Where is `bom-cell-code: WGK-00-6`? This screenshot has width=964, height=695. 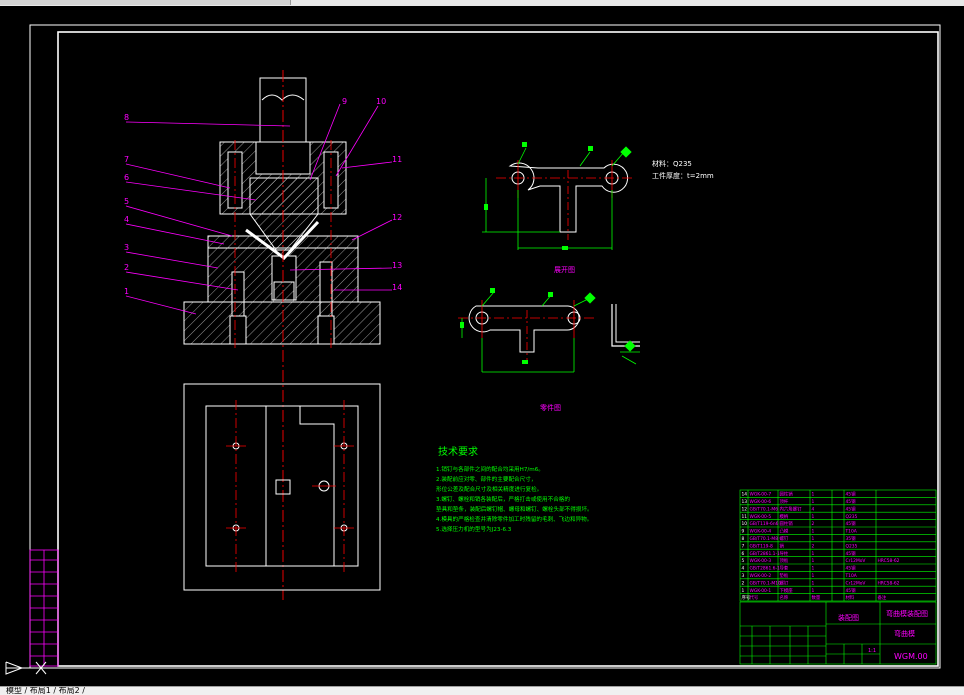
bom-cell-code: WGK-00-6 is located at coordinates (761, 502).